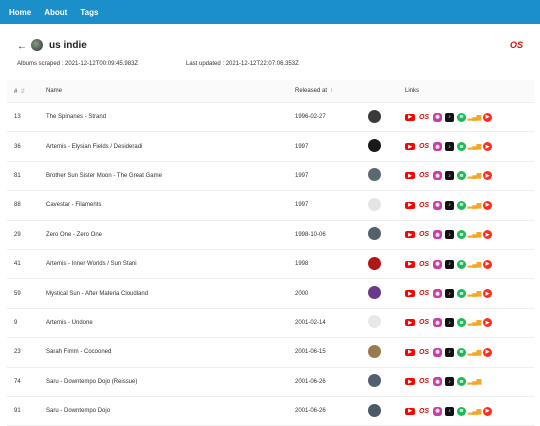 This screenshot has width=540, height=426. Describe the element at coordinates (26, 91) in the screenshot. I see `column-num: # ⇵` at that location.